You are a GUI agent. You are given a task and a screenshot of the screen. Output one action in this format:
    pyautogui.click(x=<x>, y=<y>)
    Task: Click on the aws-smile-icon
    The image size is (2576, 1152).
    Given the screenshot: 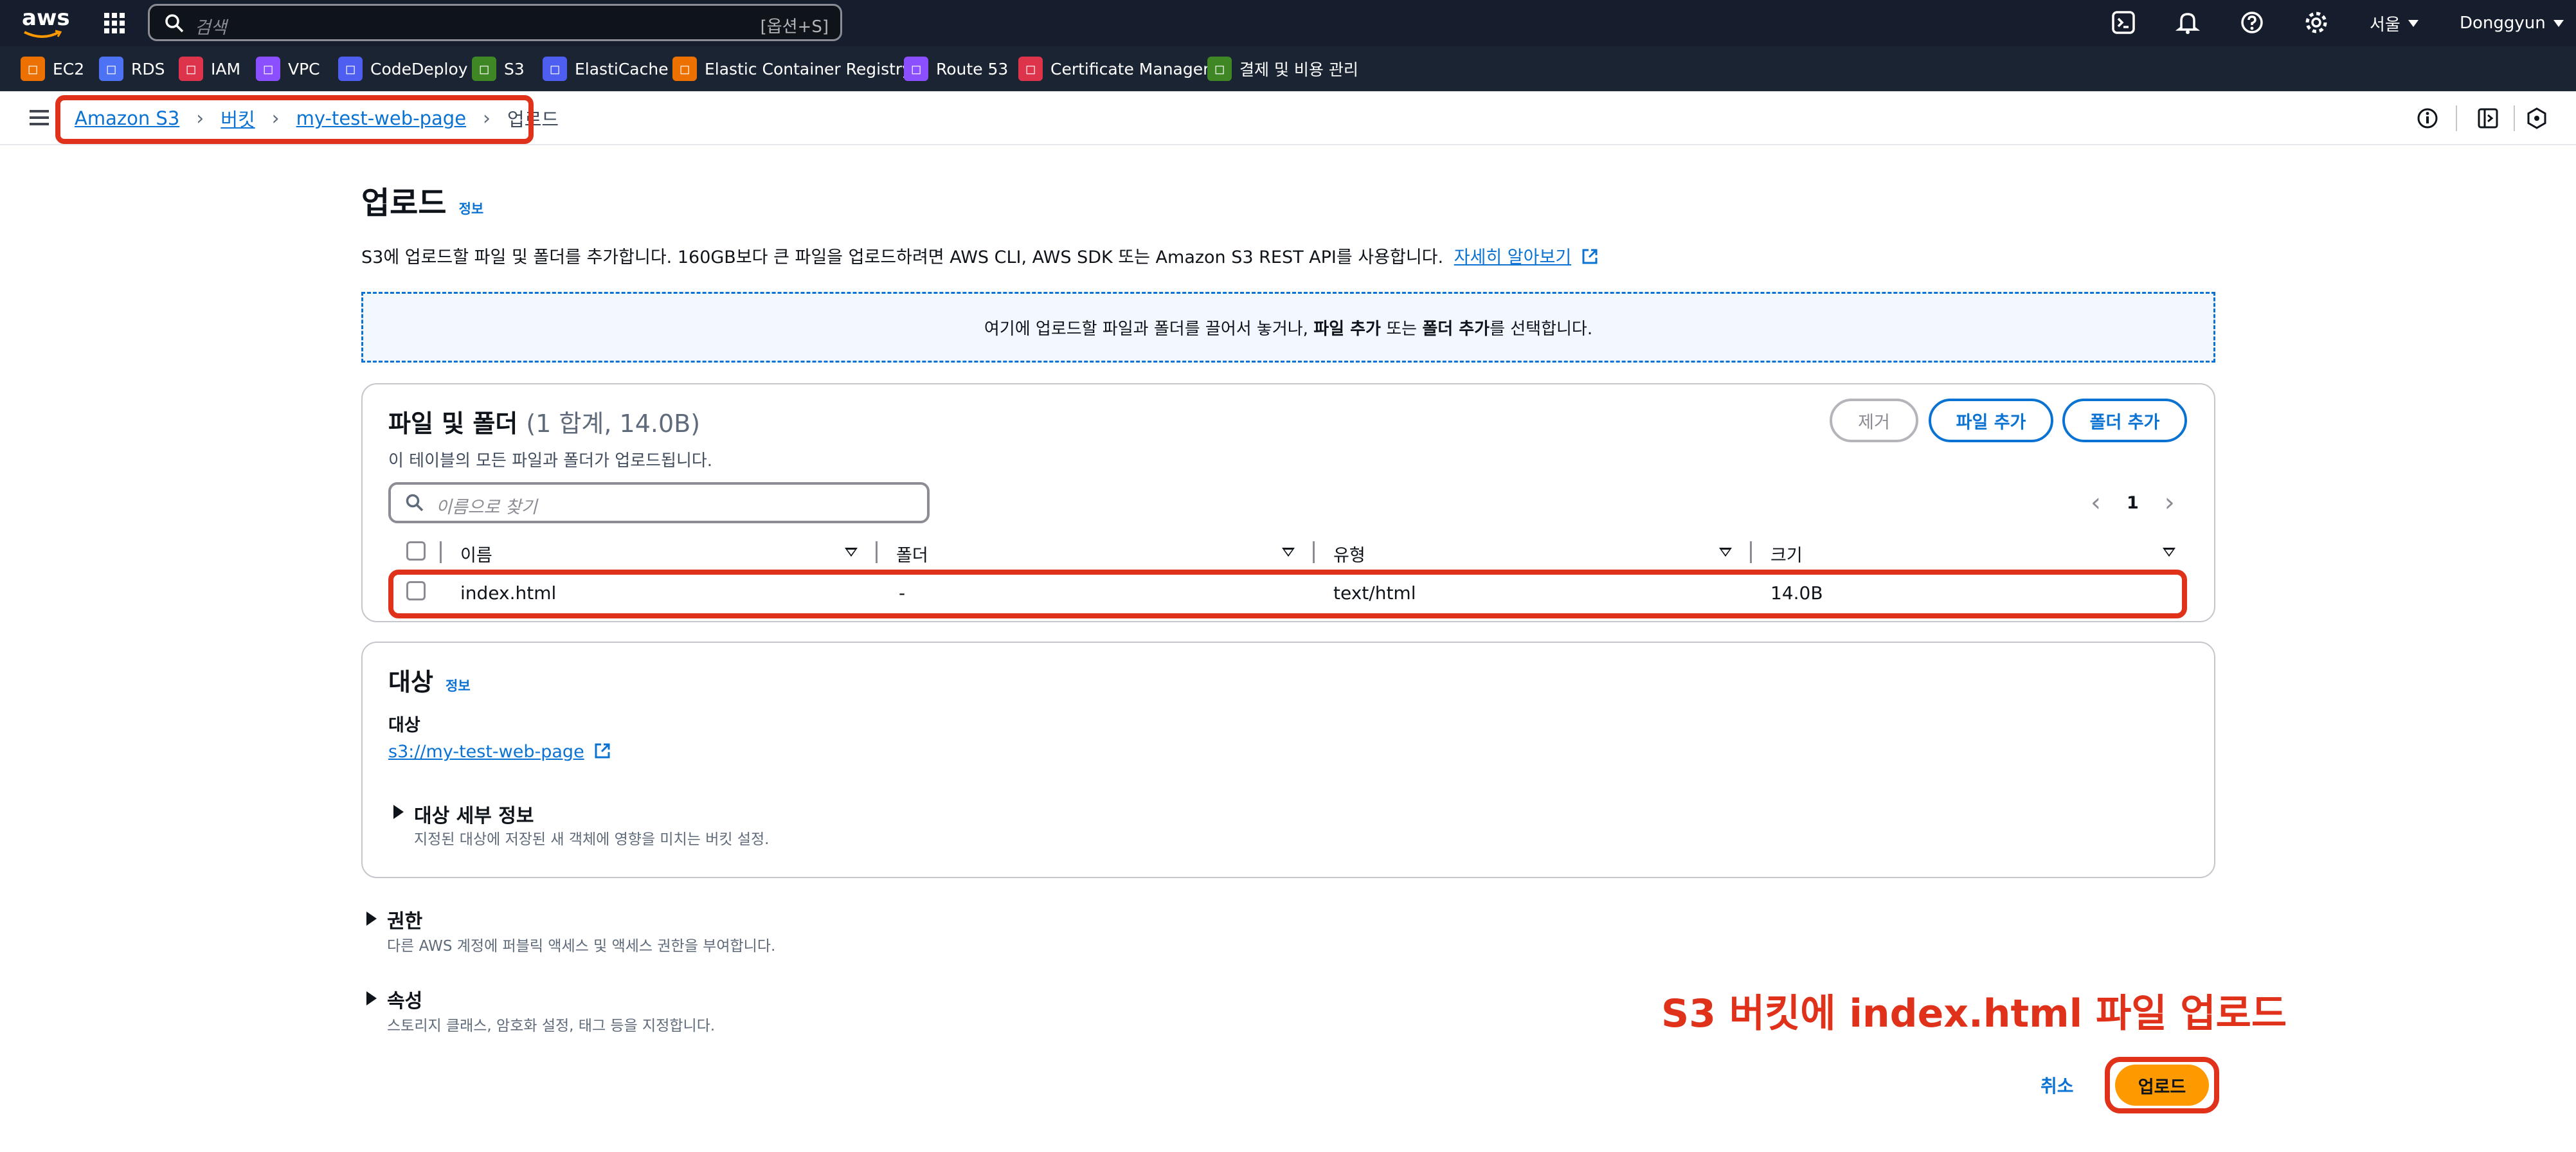 What is the action you would take?
    pyautogui.click(x=43, y=34)
    